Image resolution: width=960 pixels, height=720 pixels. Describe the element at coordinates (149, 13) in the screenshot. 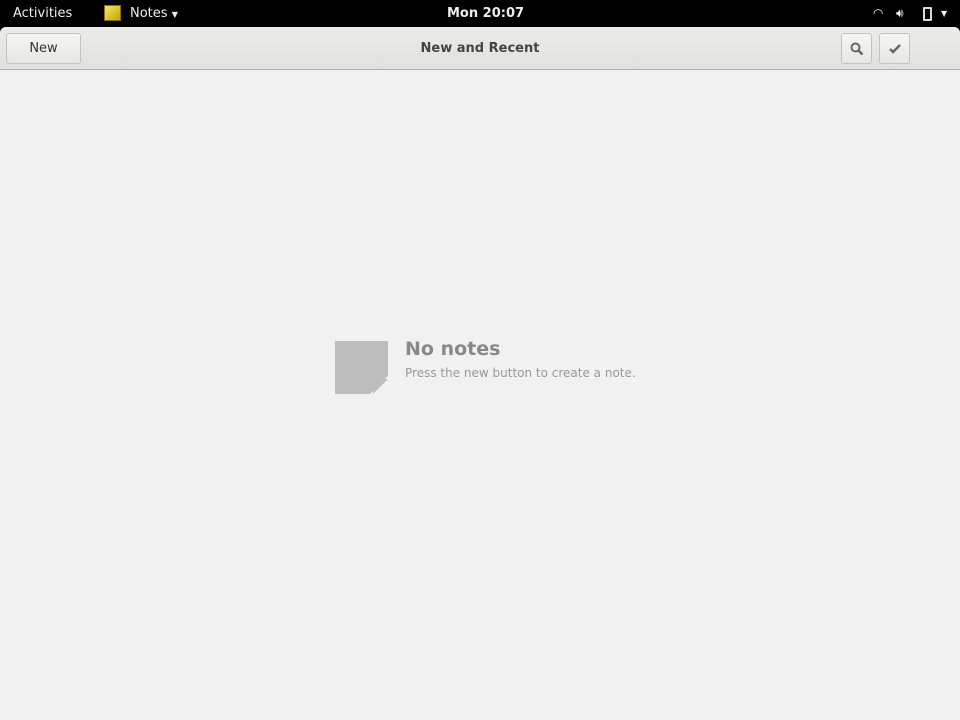

I see `app-menu-label: Notes` at that location.